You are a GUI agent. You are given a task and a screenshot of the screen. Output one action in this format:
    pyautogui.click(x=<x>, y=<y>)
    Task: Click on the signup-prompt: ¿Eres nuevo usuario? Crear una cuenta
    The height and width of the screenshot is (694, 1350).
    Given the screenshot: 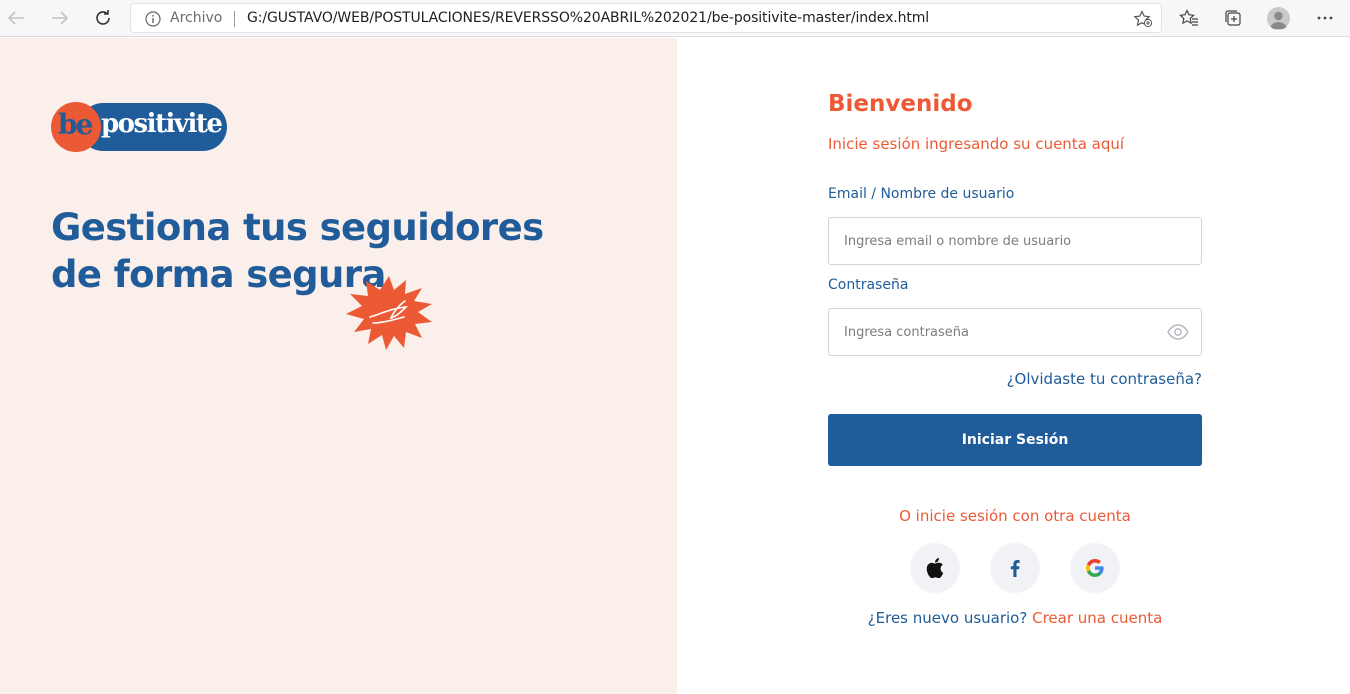 What is the action you would take?
    pyautogui.click(x=1015, y=618)
    